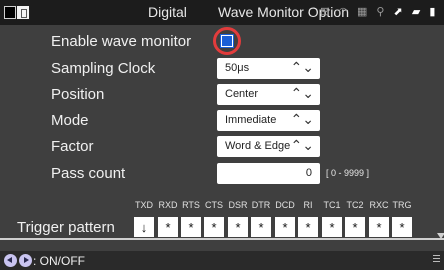  What do you see at coordinates (308, 227) in the screenshot?
I see `trigger-box-ri: *` at bounding box center [308, 227].